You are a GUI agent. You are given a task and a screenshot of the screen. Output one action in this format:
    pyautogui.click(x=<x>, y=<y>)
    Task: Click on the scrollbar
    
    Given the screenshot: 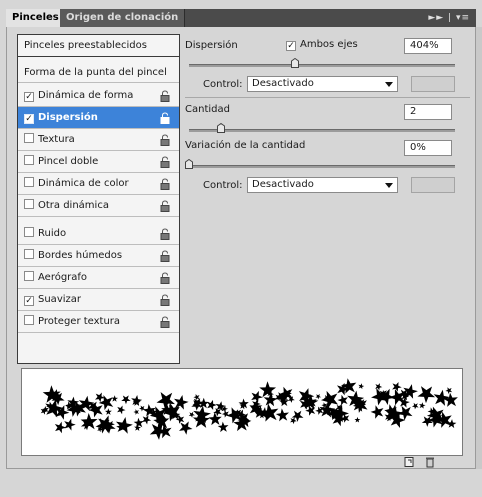 What is the action you would take?
    pyautogui.click(x=479, y=248)
    